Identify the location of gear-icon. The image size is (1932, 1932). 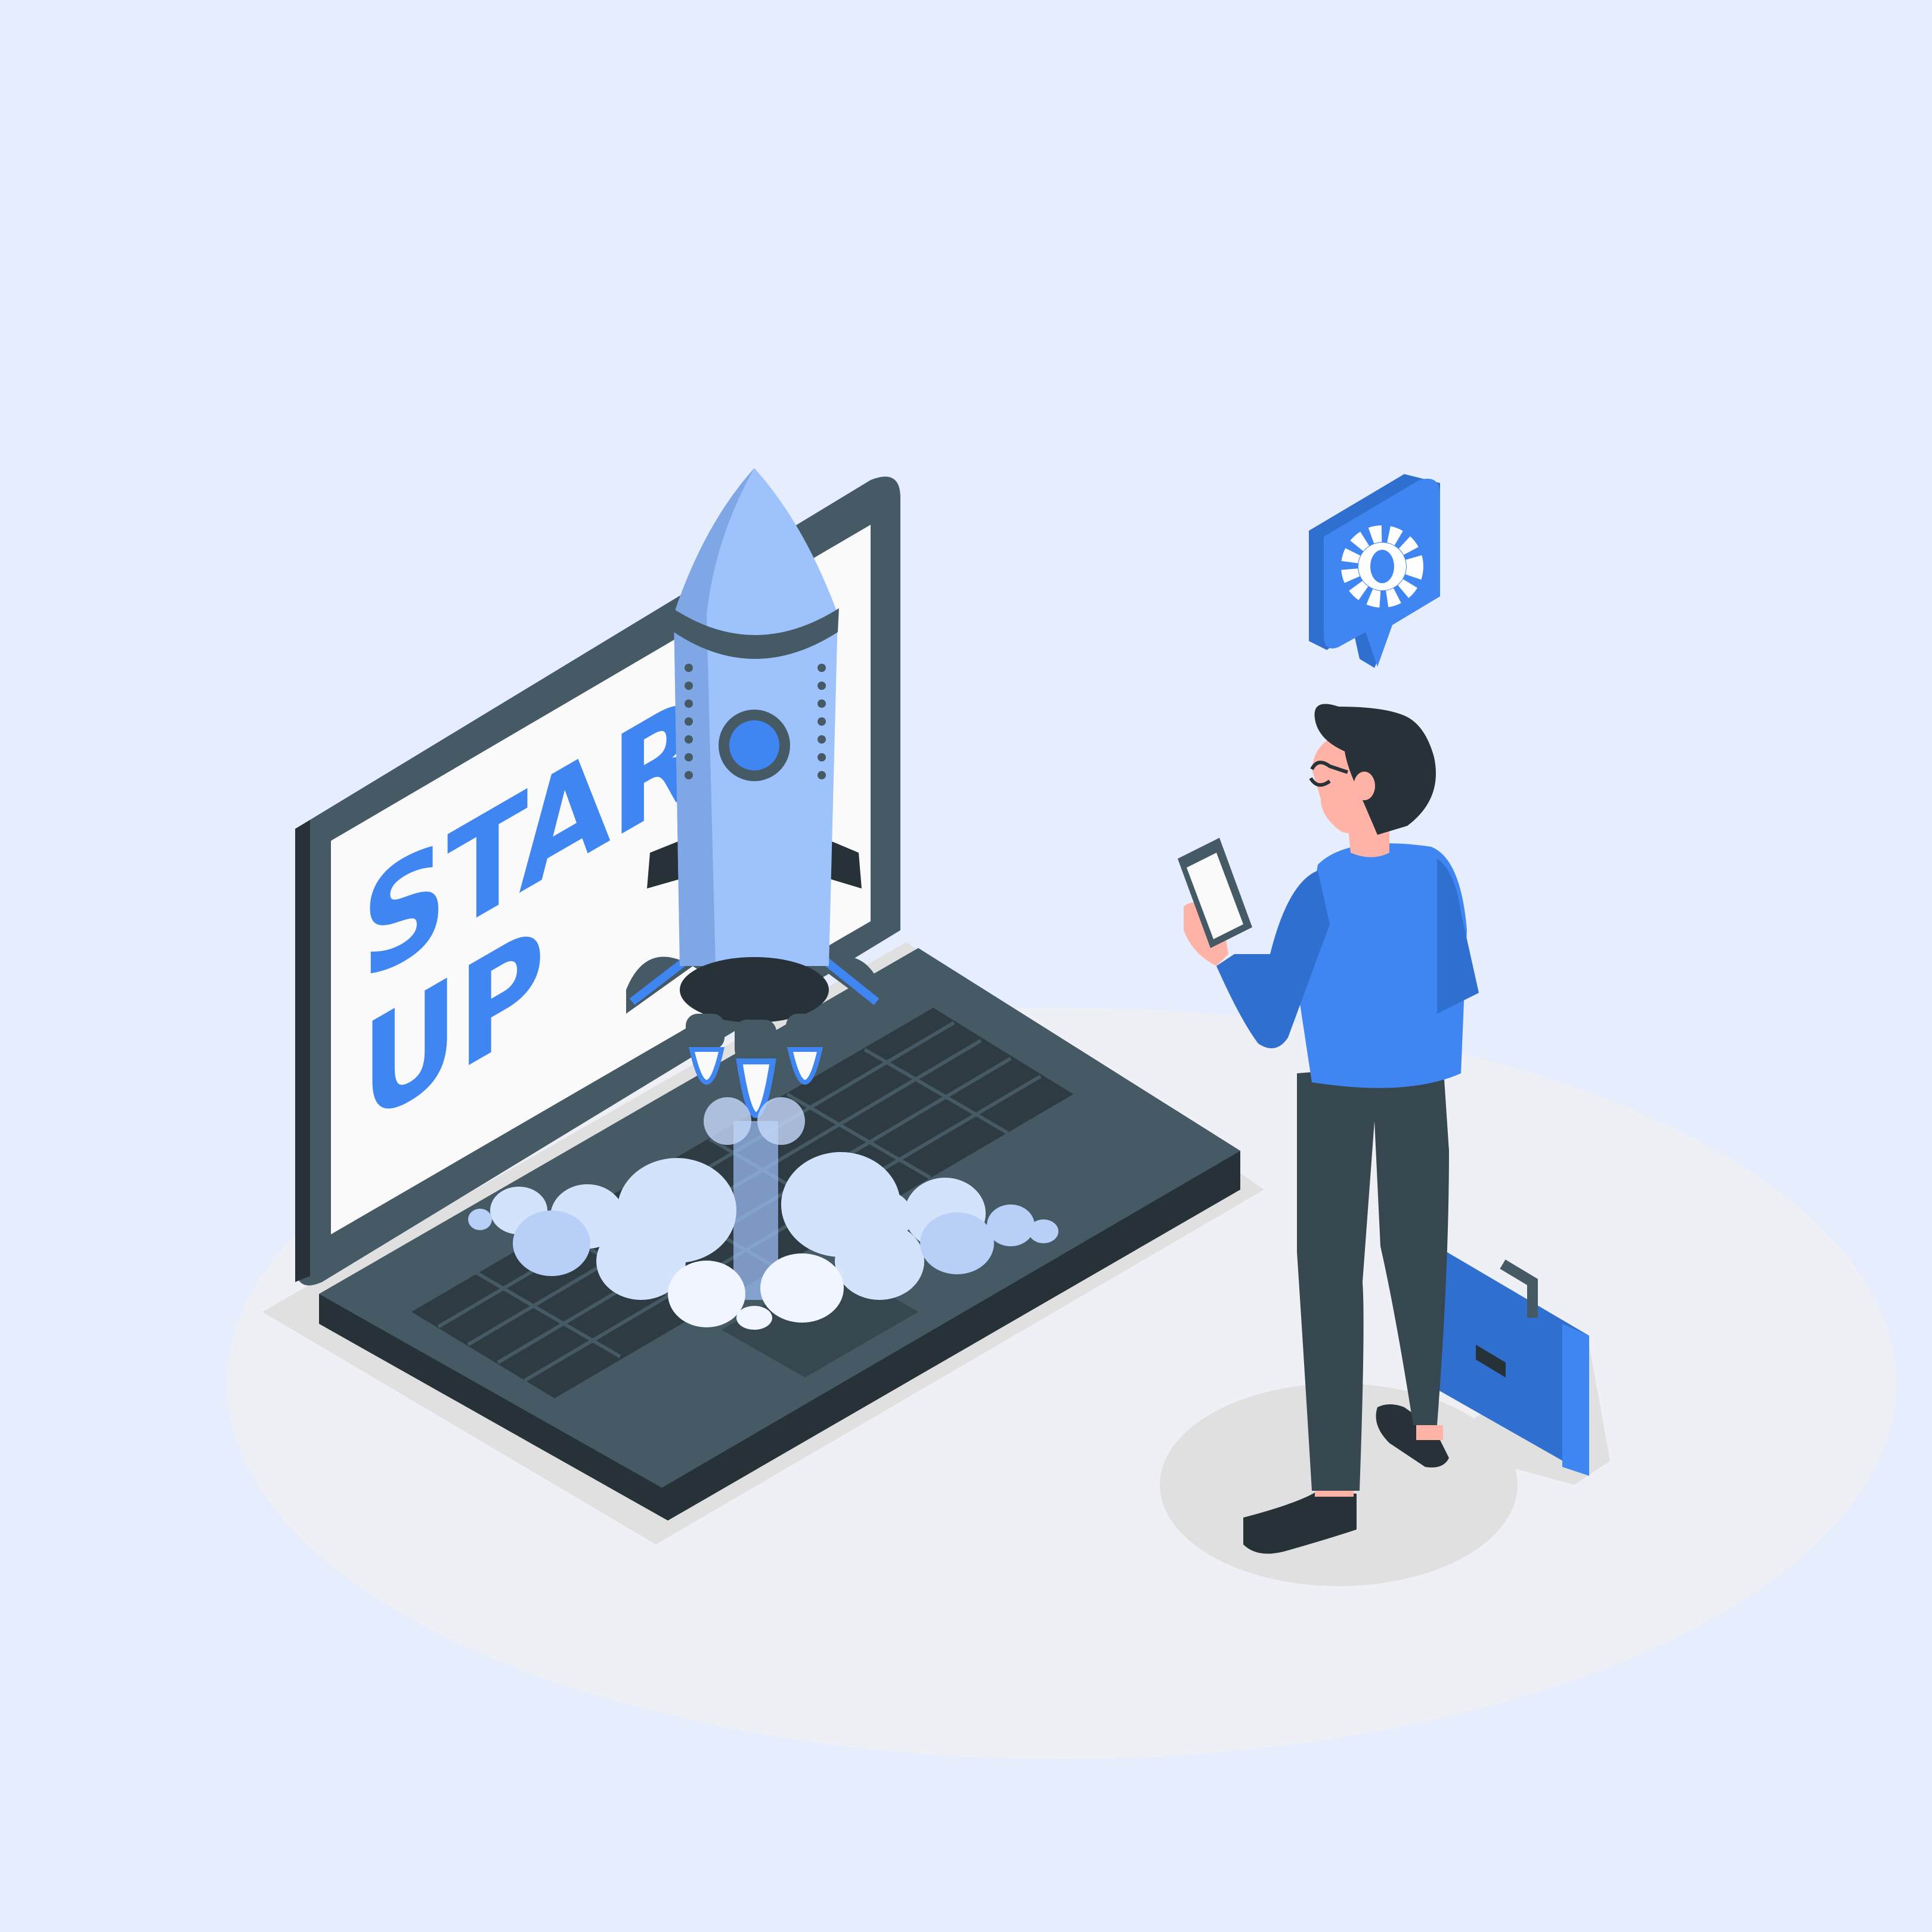
(1374, 571).